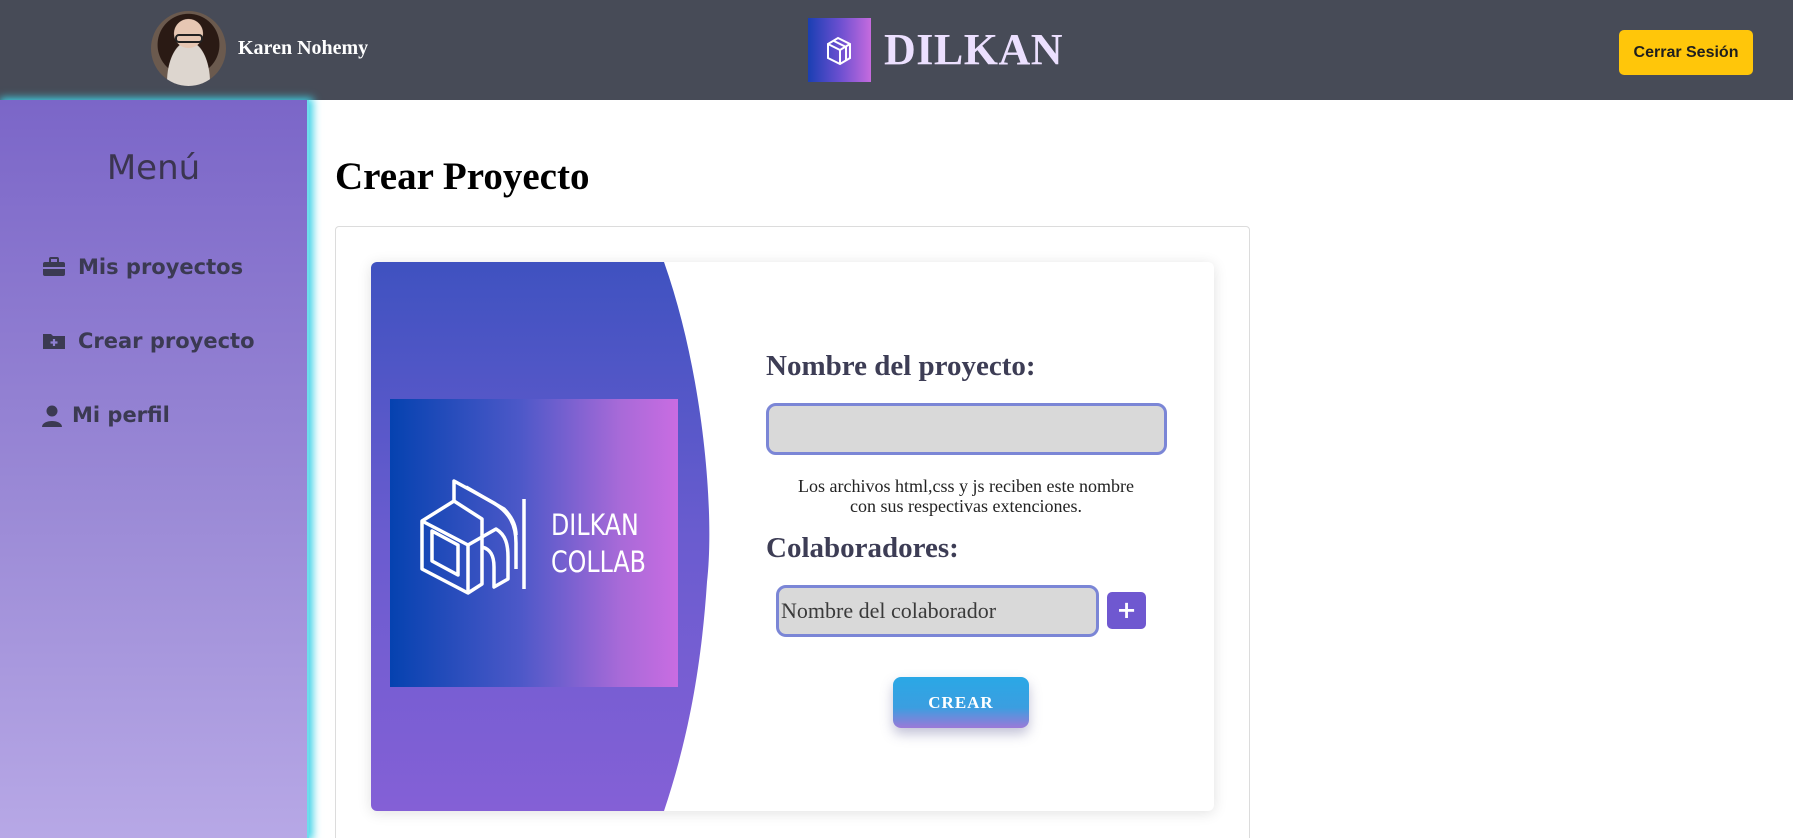  Describe the element at coordinates (901, 366) in the screenshot. I see `project-name-label: Nombre del proyecto:` at that location.